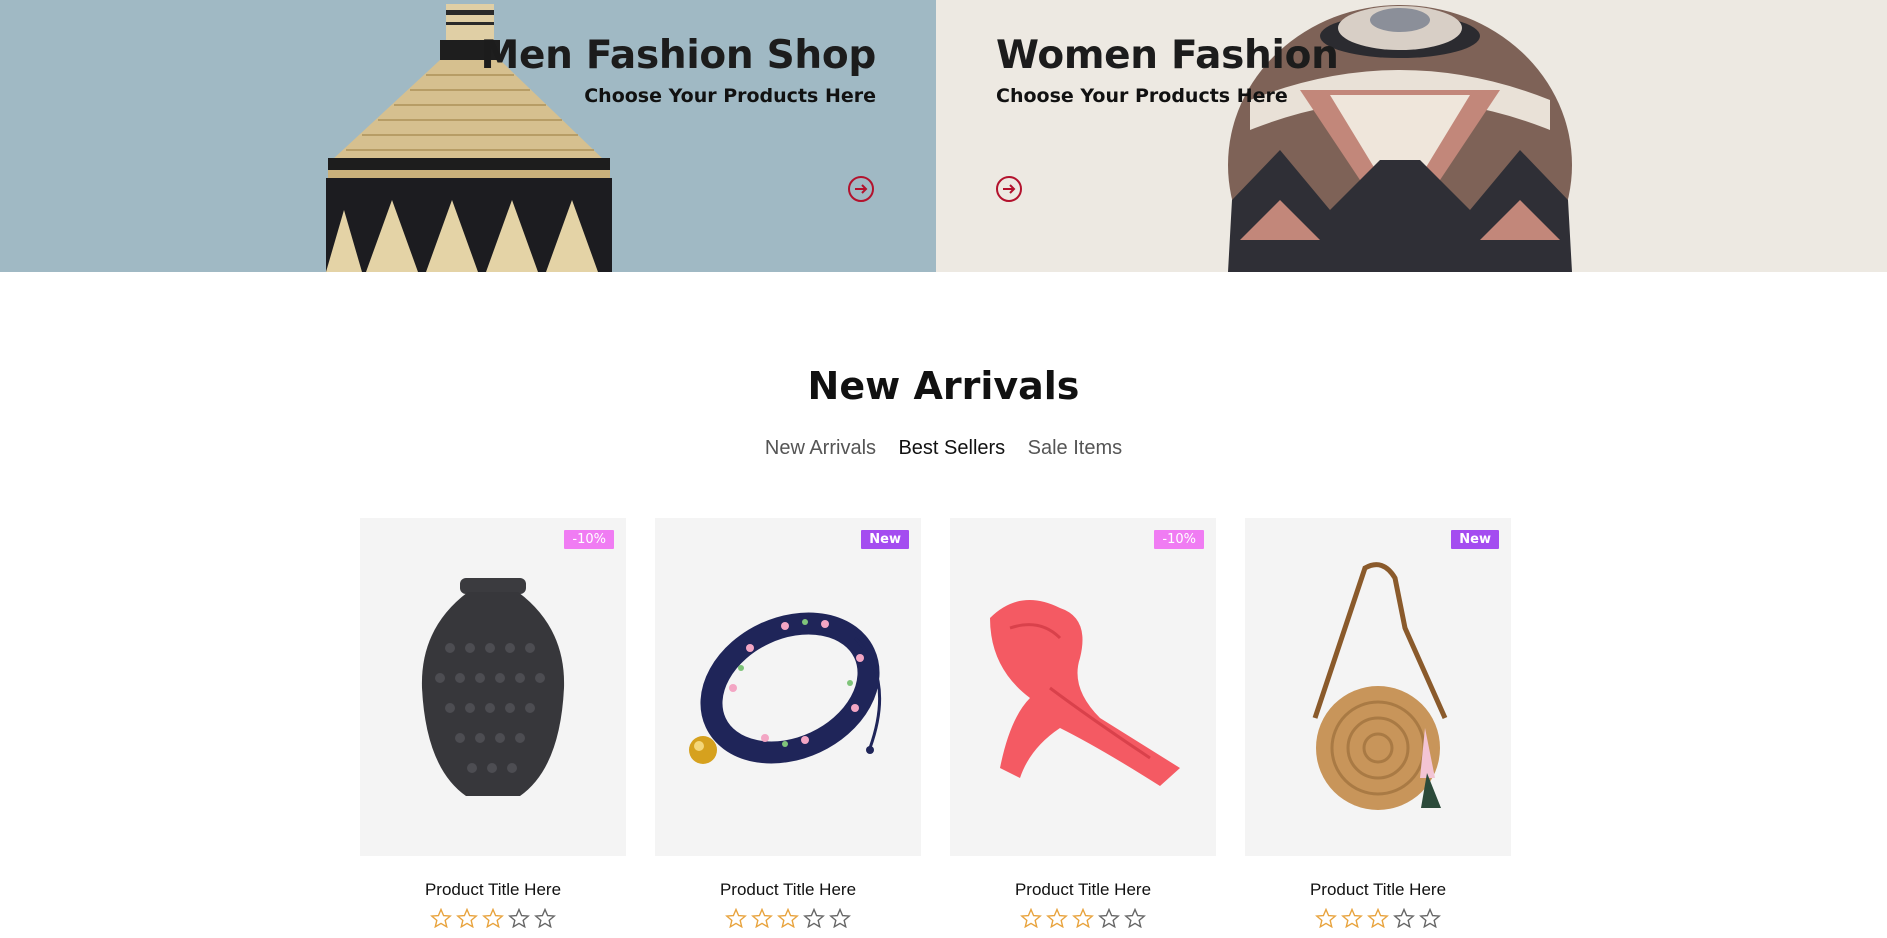  What do you see at coordinates (1085, 693) in the screenshot?
I see `red-scarf-image` at bounding box center [1085, 693].